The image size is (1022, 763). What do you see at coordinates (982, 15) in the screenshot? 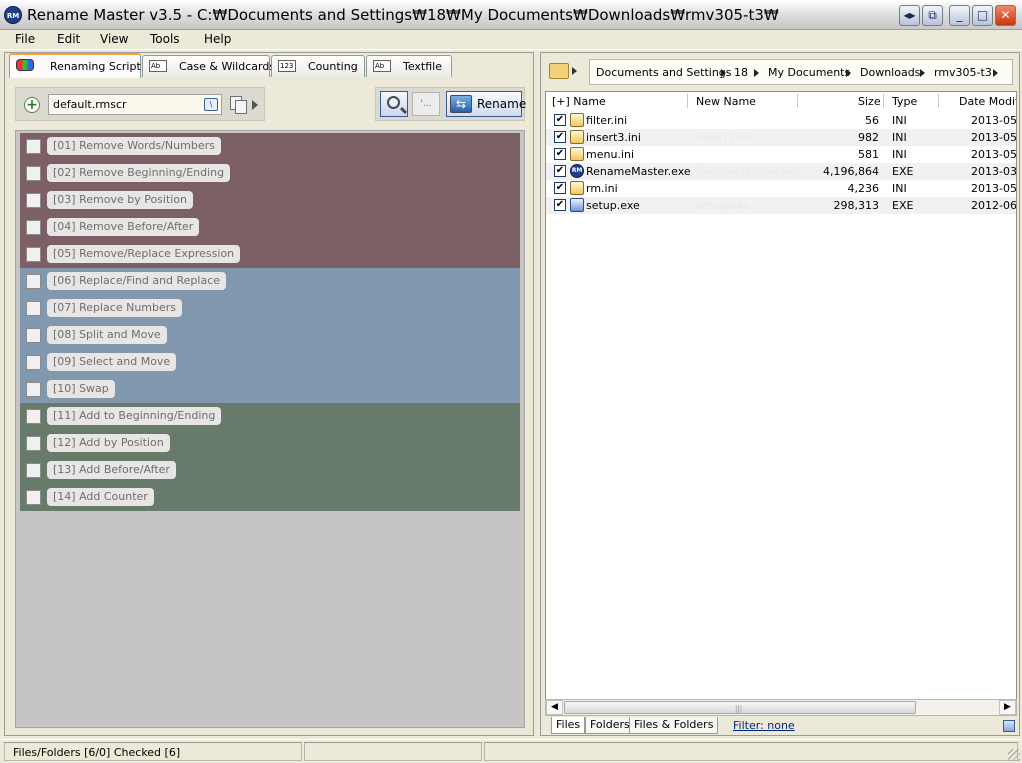
I see `maximize-button: □` at bounding box center [982, 15].